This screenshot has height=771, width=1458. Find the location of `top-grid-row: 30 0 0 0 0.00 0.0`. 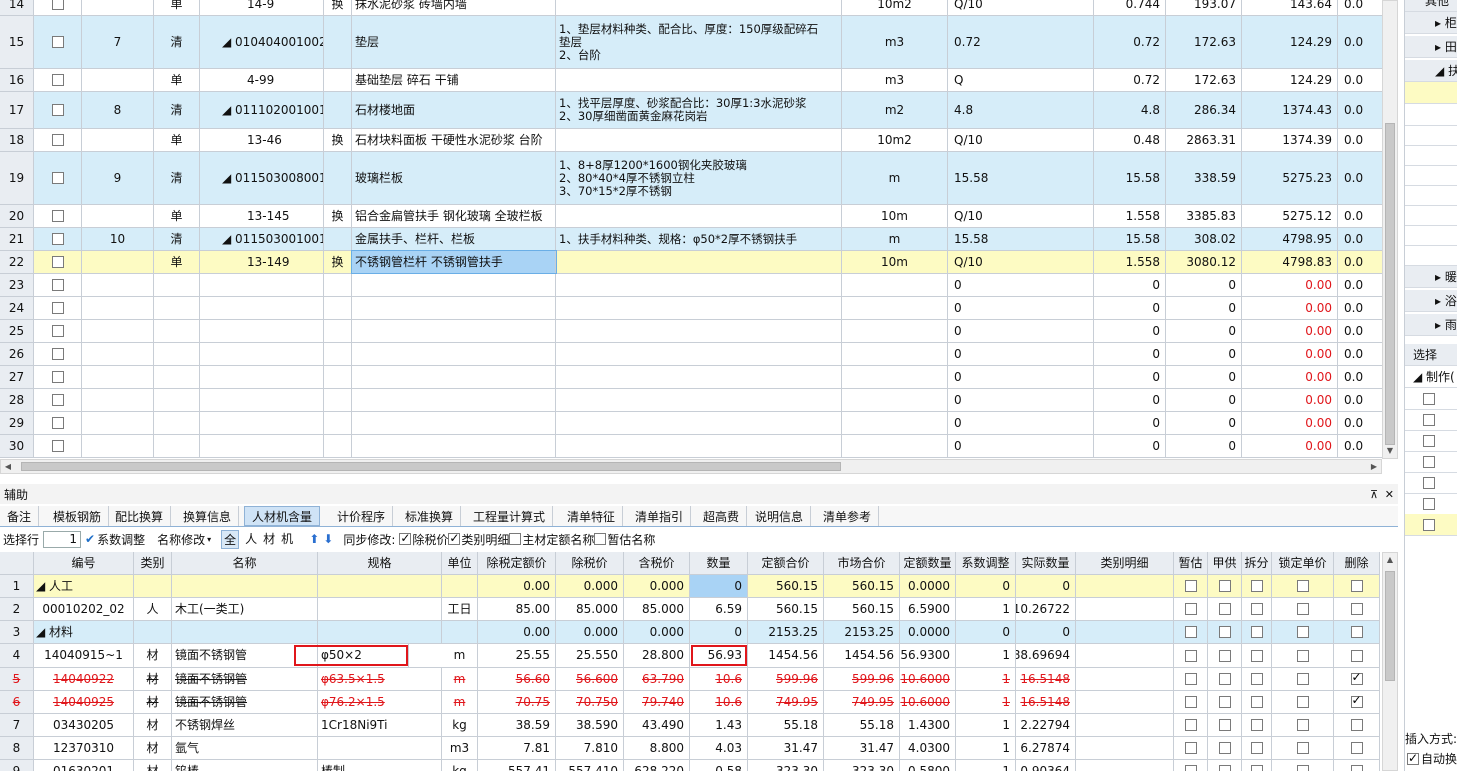

top-grid-row: 30 0 0 0 0.00 0.0 is located at coordinates (691, 446).